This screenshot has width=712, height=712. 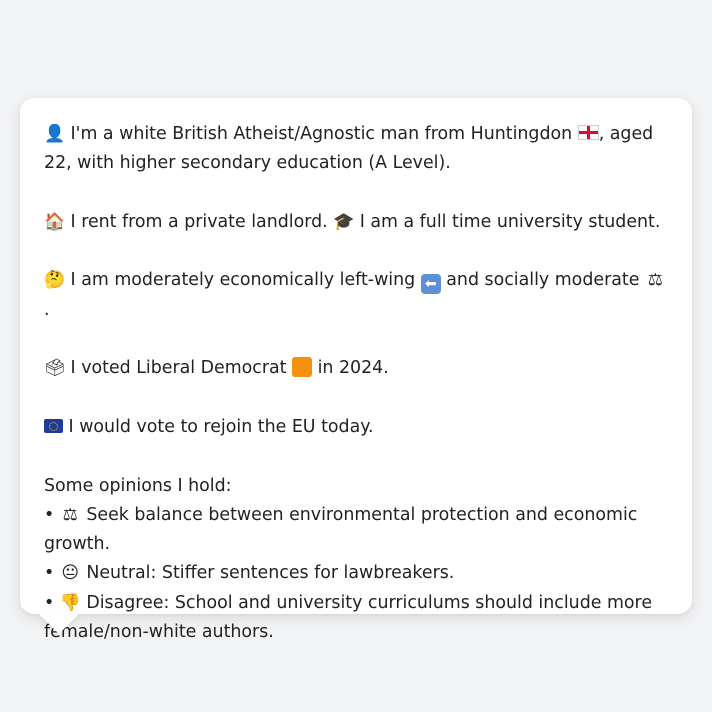 What do you see at coordinates (55, 221) in the screenshot?
I see `house-icon: 🏠` at bounding box center [55, 221].